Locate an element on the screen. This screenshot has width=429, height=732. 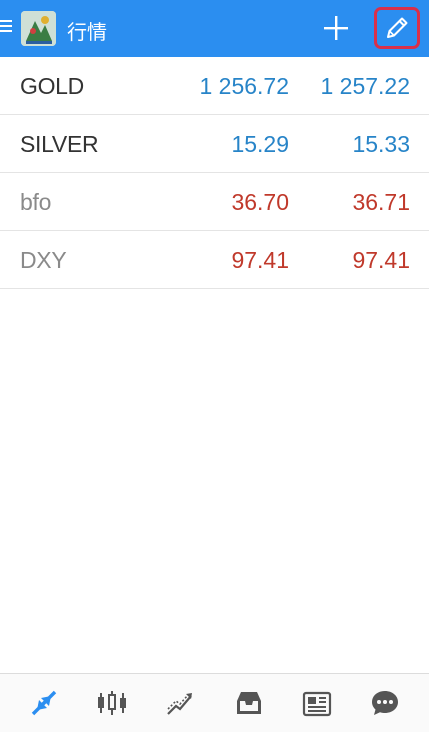
pencil-icon is located at coordinates (397, 27).